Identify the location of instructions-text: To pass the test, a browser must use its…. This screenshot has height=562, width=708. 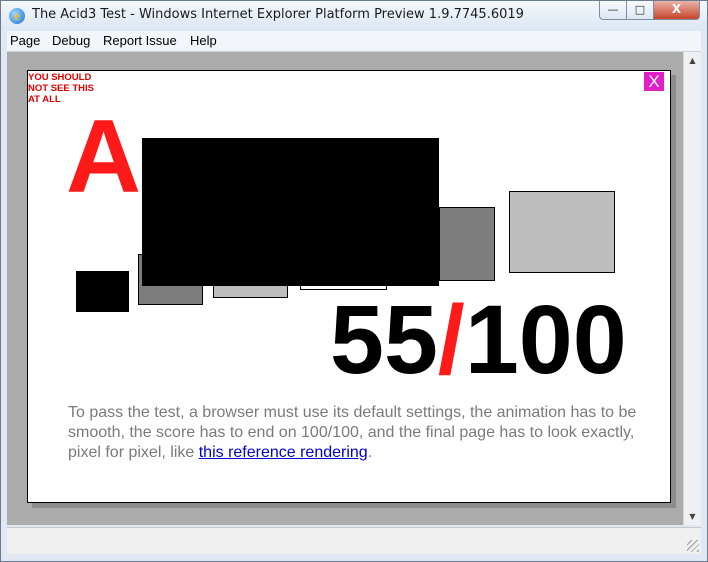
(358, 433).